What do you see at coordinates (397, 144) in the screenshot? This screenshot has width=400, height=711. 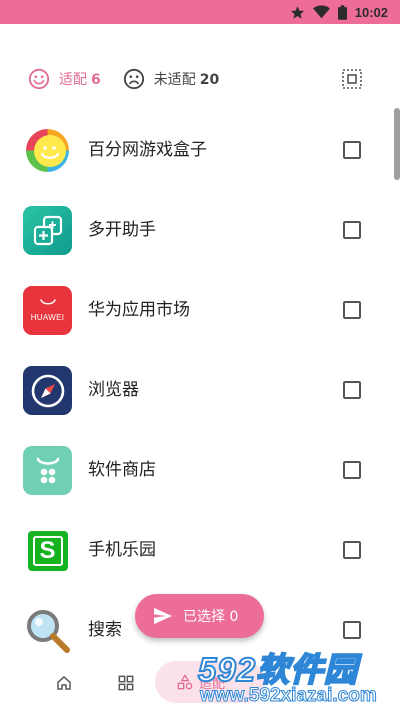 I see `scrollbar` at bounding box center [397, 144].